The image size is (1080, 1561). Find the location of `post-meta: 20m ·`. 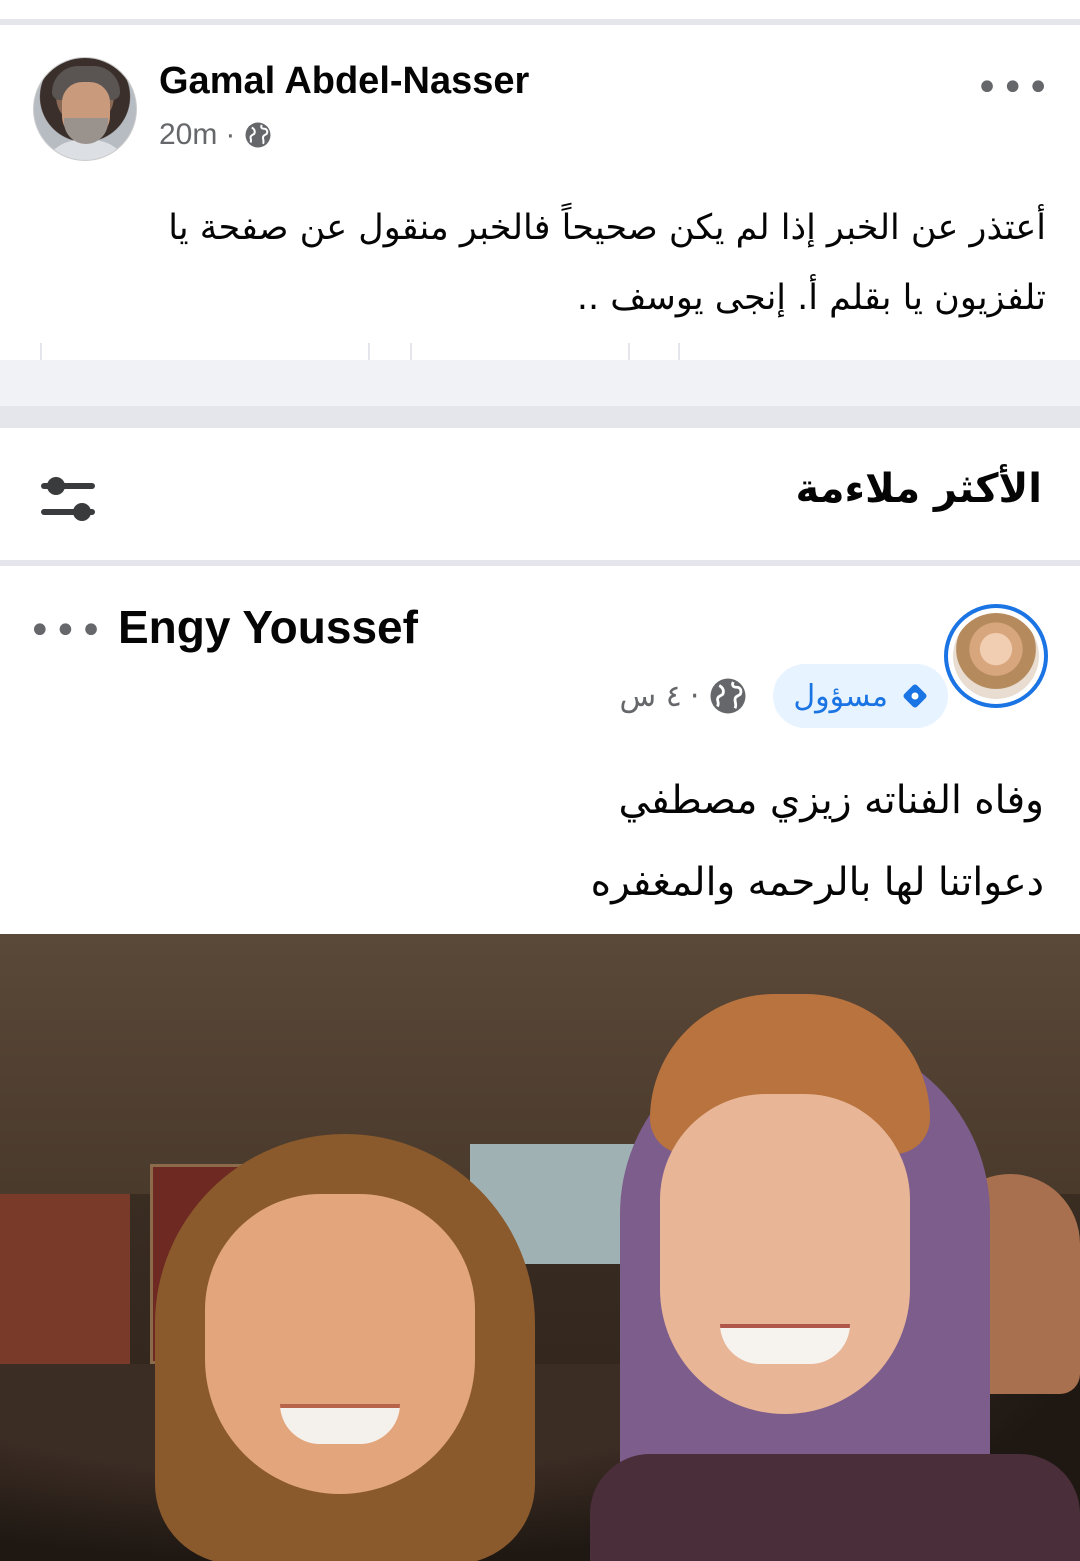

post-meta: 20m · is located at coordinates (216, 135).